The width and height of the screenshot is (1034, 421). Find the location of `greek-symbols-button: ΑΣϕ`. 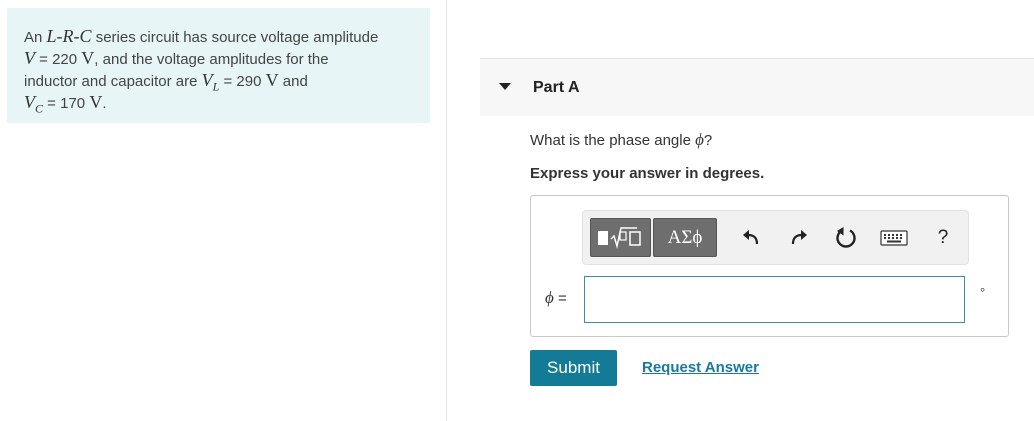

greek-symbols-button: ΑΣϕ is located at coordinates (685, 237).